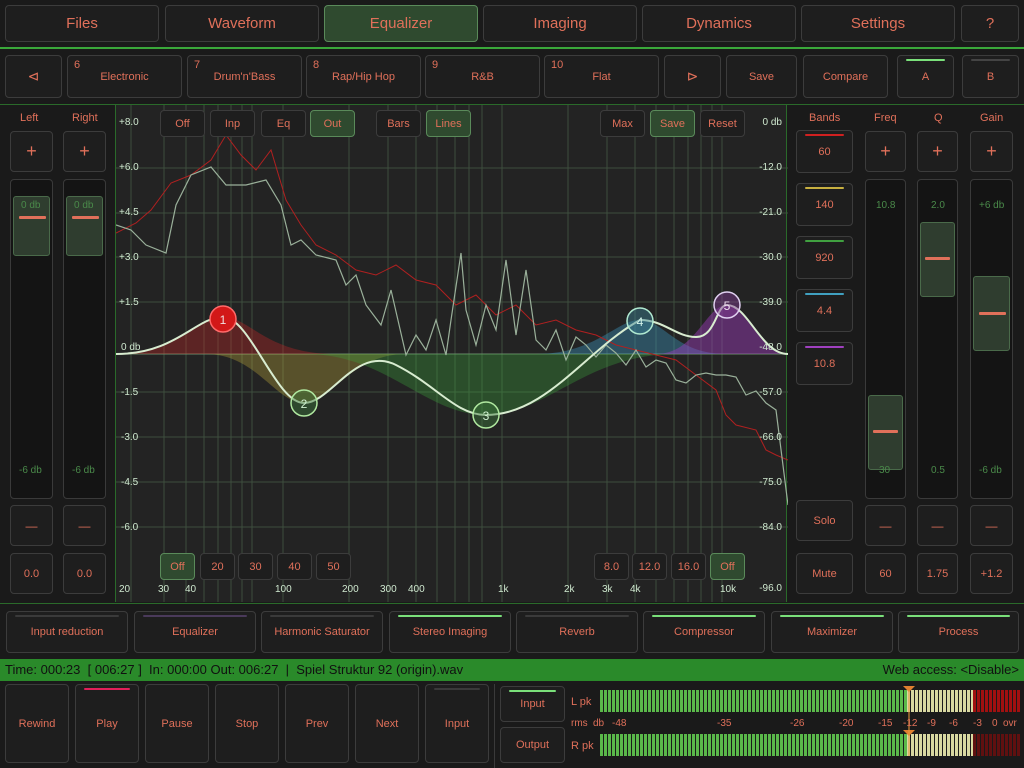 The width and height of the screenshot is (1024, 768). I want to click on graph-out-button: Out, so click(332, 123).